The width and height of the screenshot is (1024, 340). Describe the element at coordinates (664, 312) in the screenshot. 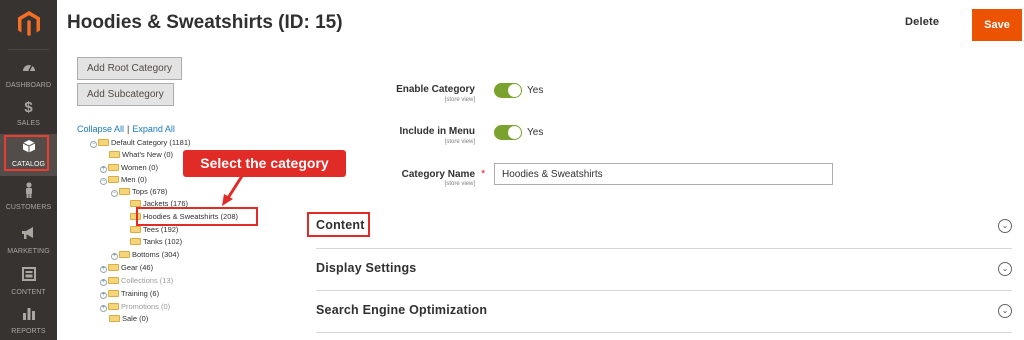

I see `section-search-engine-optimization: Search Engine Optimization ⌄` at that location.